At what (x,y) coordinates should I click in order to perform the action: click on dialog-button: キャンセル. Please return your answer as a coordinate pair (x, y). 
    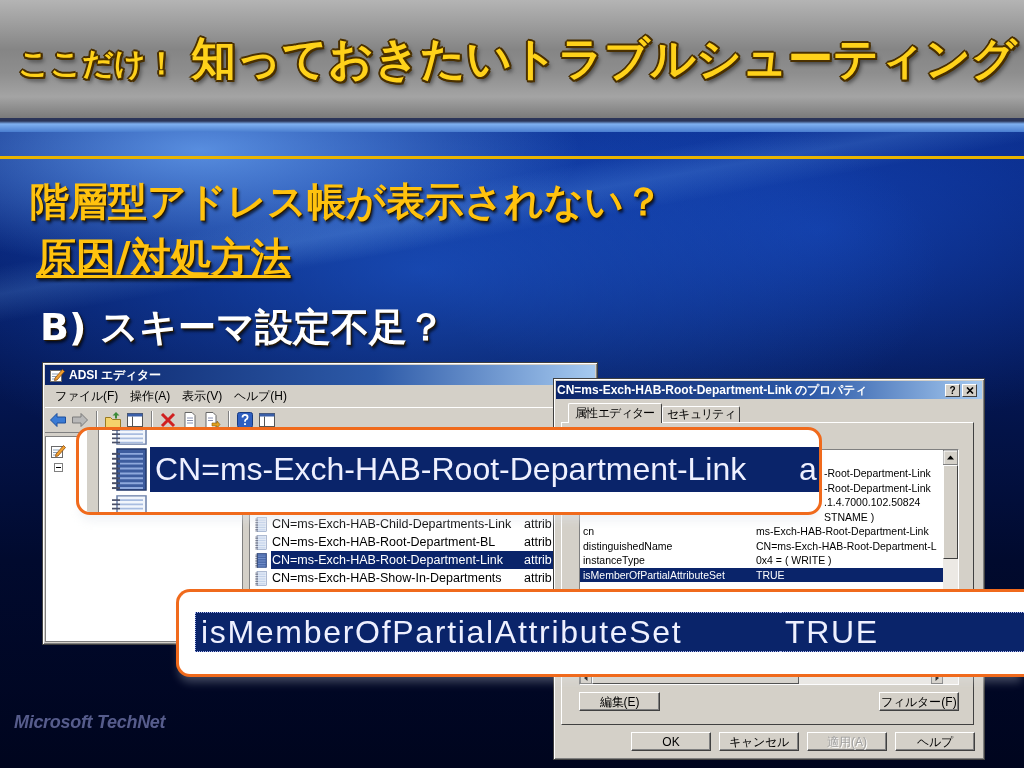
    Looking at the image, I should click on (759, 741).